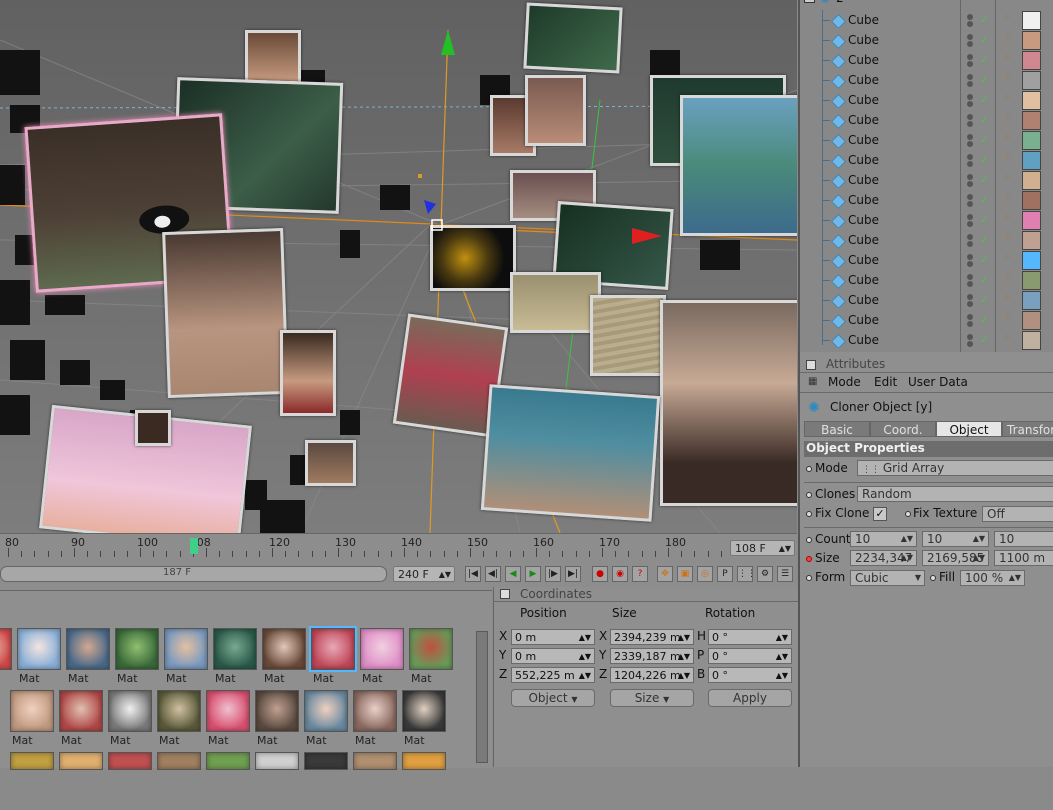 This screenshot has width=1053, height=810. I want to click on position-field: 552,225 m ▲▼, so click(553, 675).